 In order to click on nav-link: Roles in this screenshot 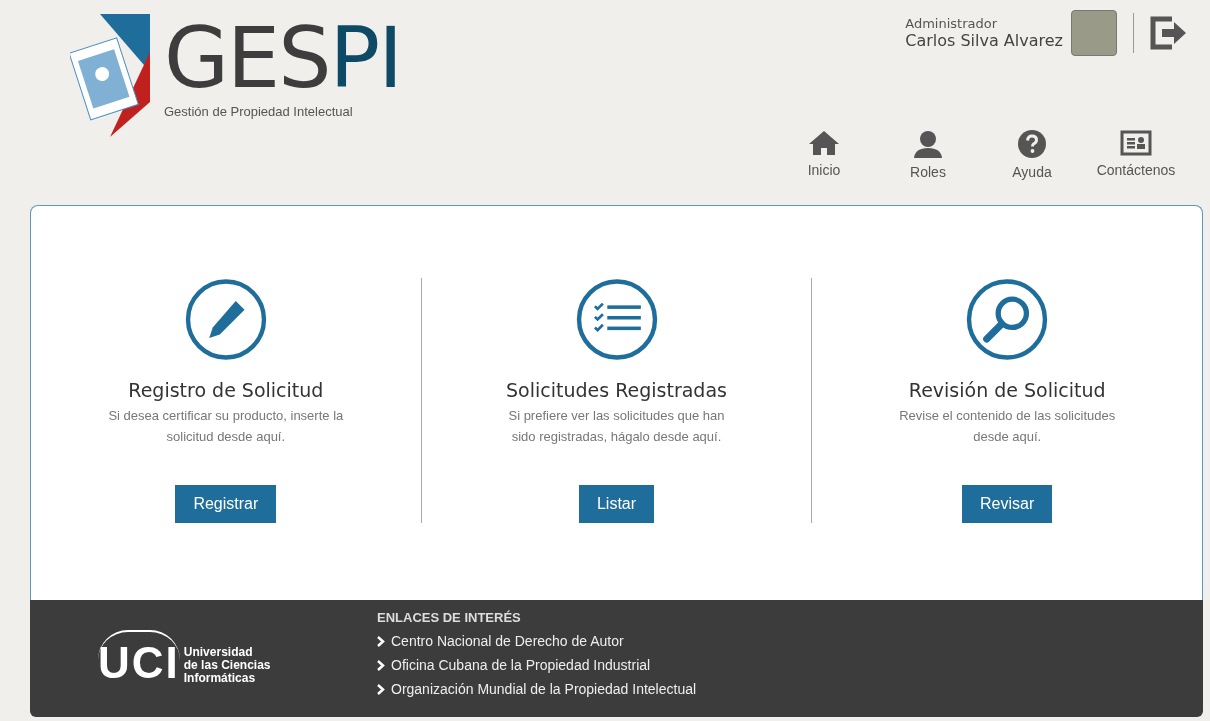, I will do `click(928, 155)`.